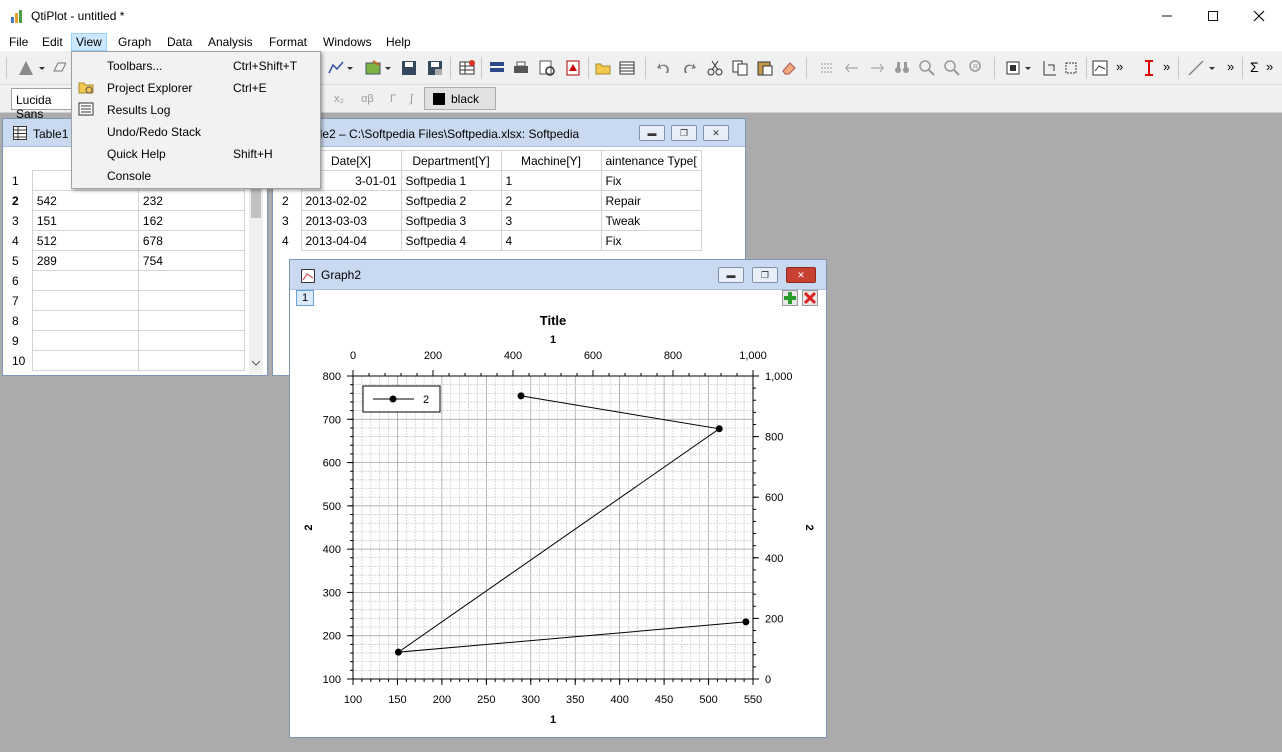 The height and width of the screenshot is (752, 1282). I want to click on binoculars-icon, so click(902, 68).